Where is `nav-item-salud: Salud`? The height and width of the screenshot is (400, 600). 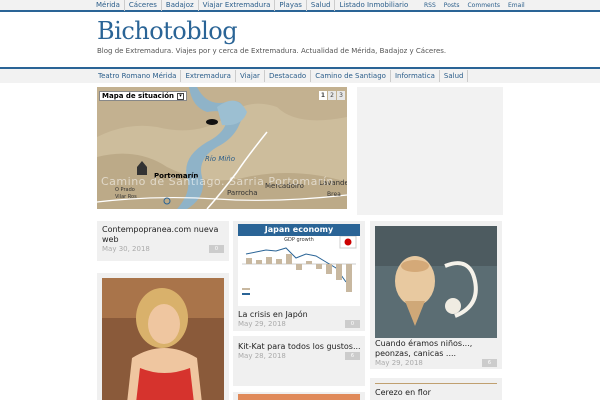 nav-item-salud: Salud is located at coordinates (454, 76).